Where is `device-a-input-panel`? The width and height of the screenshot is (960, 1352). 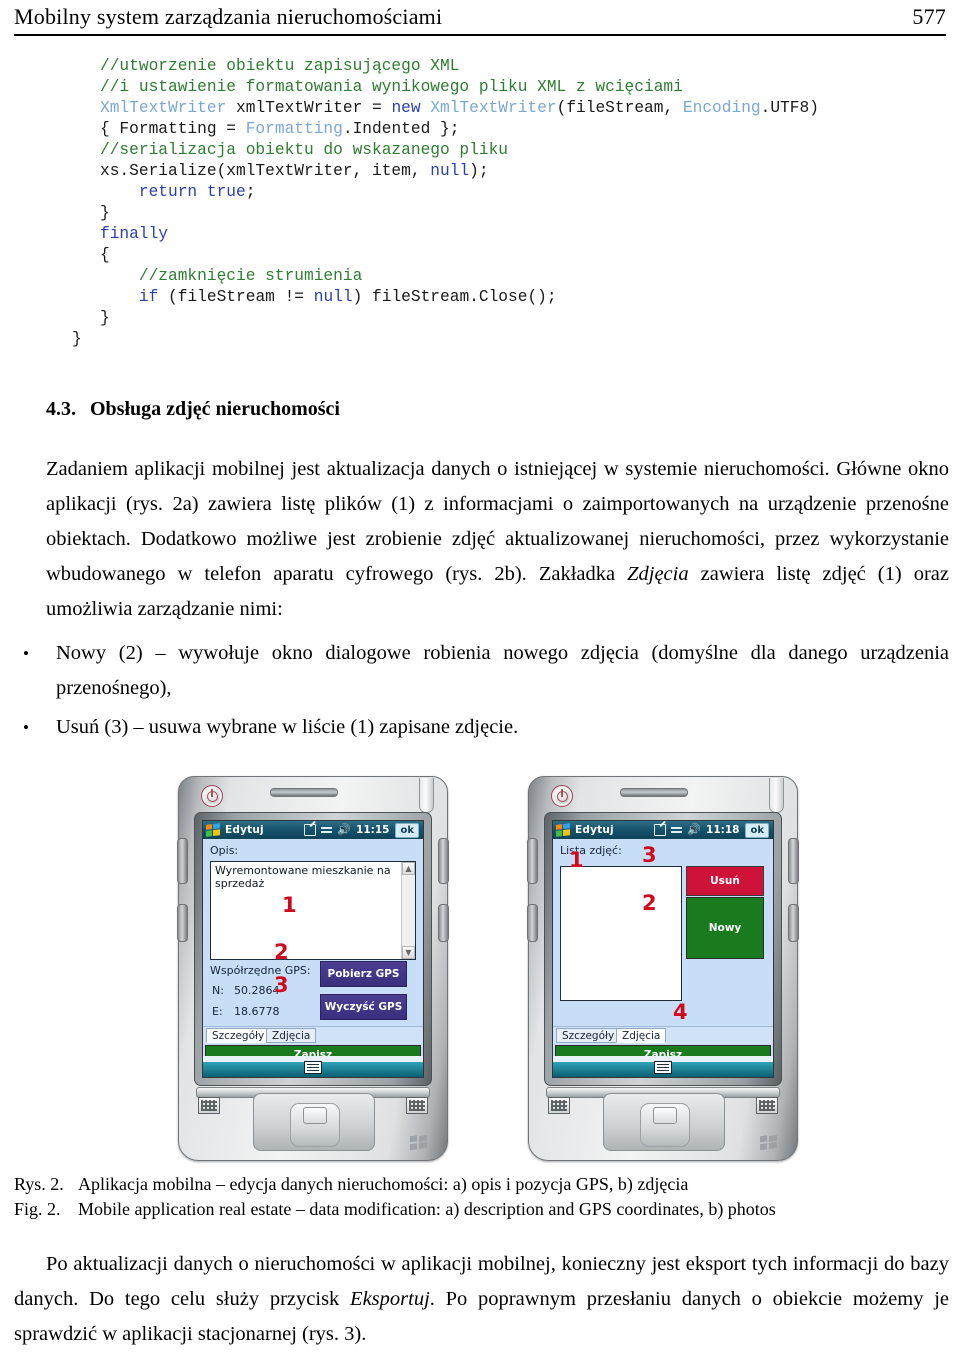 device-a-input-panel is located at coordinates (313, 1066).